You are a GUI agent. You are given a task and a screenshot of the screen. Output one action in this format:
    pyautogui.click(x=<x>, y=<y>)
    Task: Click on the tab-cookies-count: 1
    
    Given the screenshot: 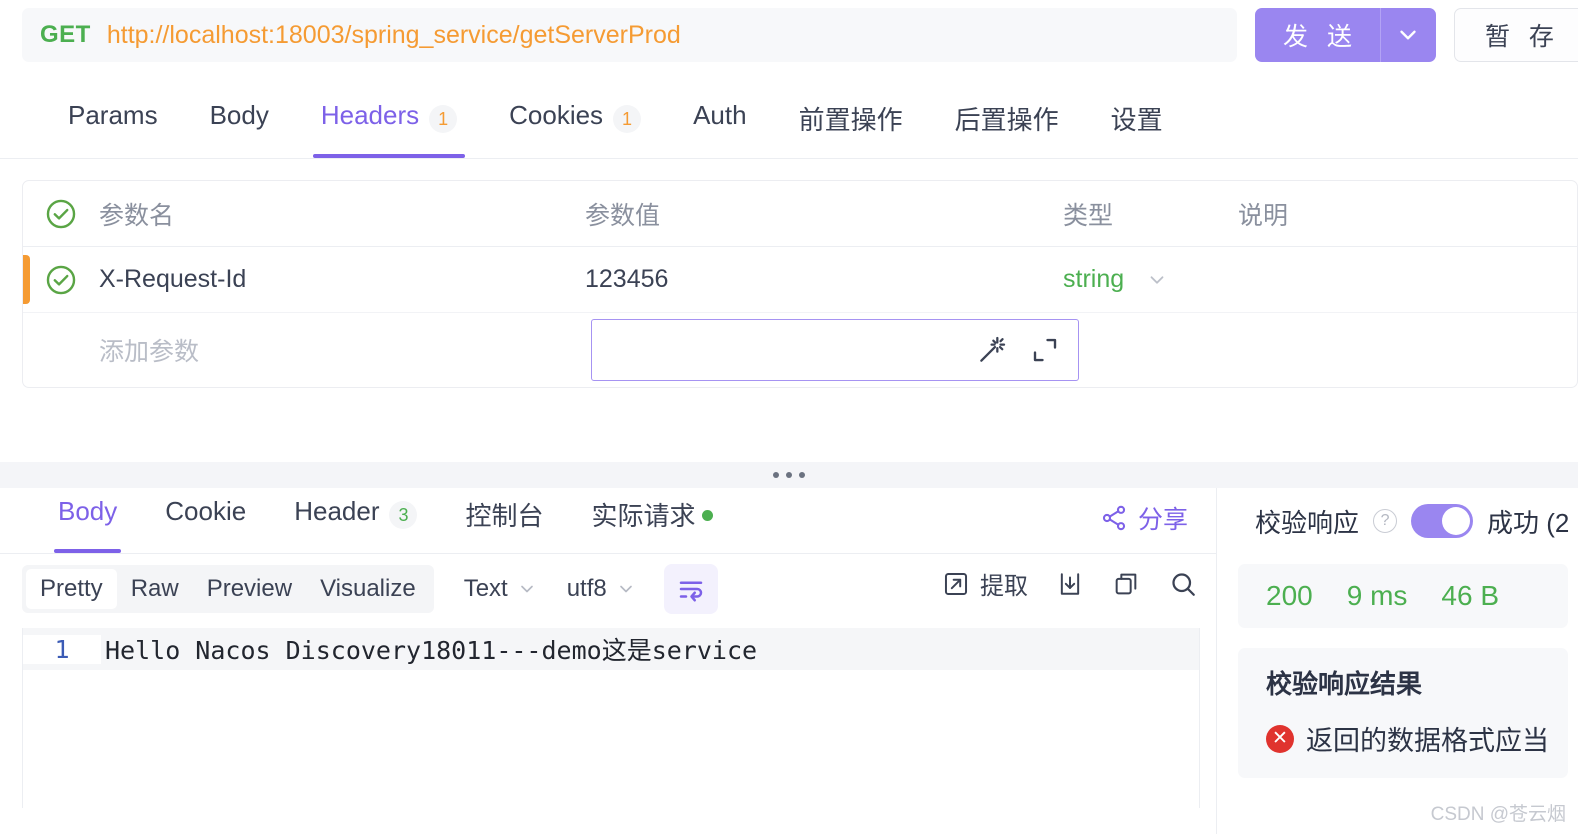 What is the action you would take?
    pyautogui.click(x=627, y=119)
    